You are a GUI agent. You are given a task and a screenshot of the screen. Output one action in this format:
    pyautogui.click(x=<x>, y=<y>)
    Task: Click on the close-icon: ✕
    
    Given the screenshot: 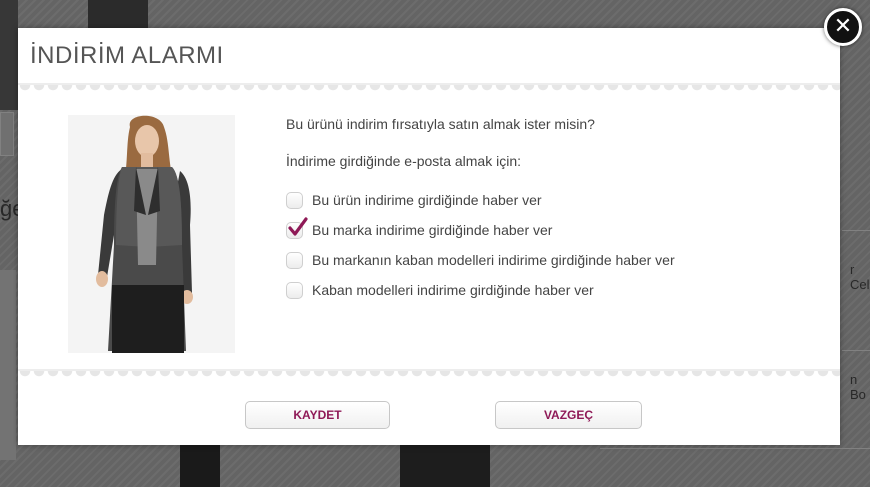 What is the action you would take?
    pyautogui.click(x=843, y=26)
    